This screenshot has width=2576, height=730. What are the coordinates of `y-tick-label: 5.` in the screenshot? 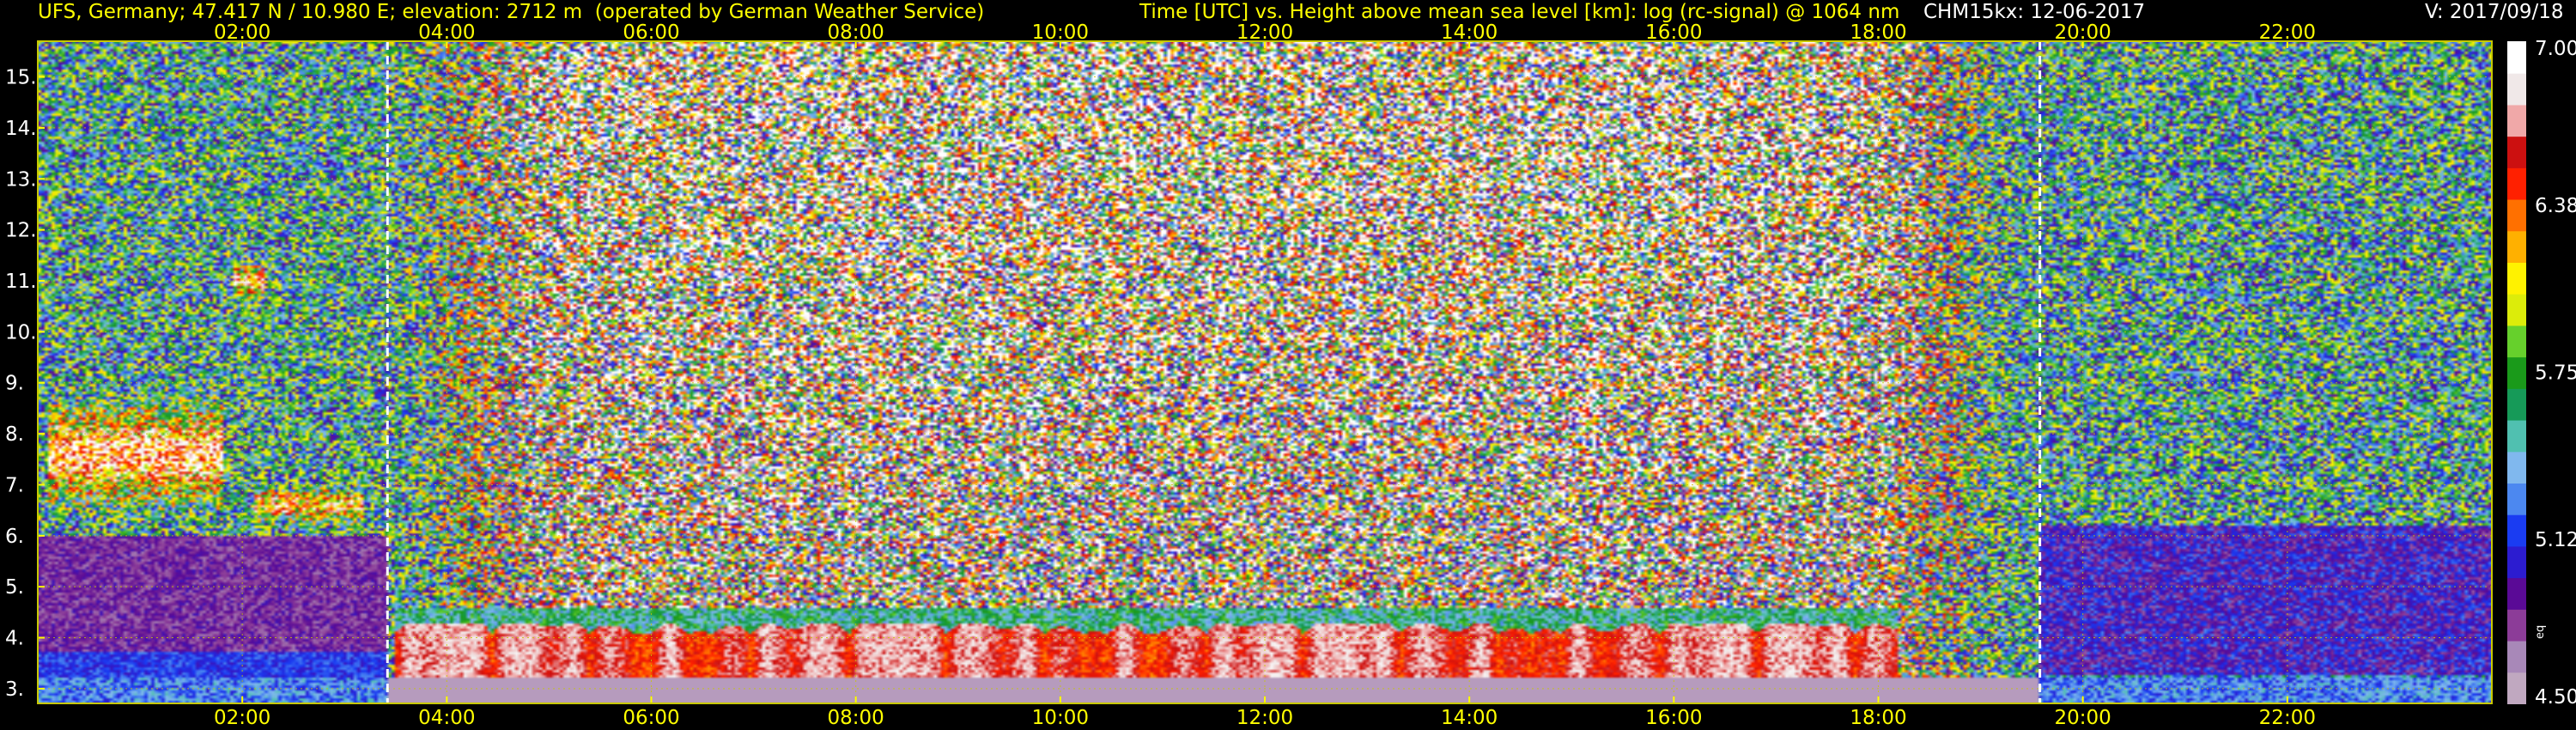 It's located at (15, 587).